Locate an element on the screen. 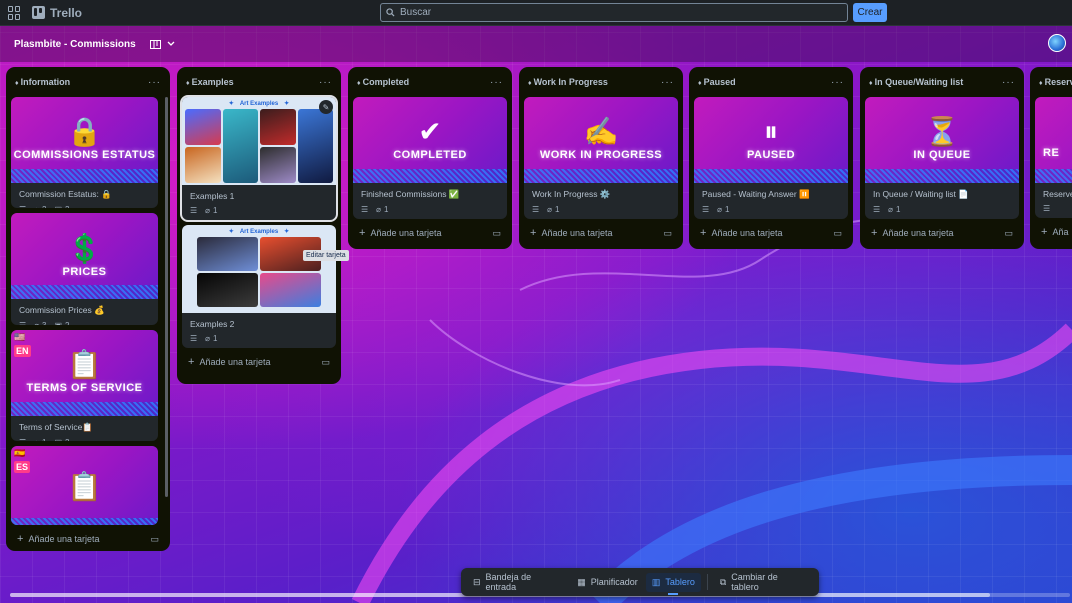 This screenshot has height=603, width=1072. pause-icon: ⏸ is located at coordinates (770, 132).